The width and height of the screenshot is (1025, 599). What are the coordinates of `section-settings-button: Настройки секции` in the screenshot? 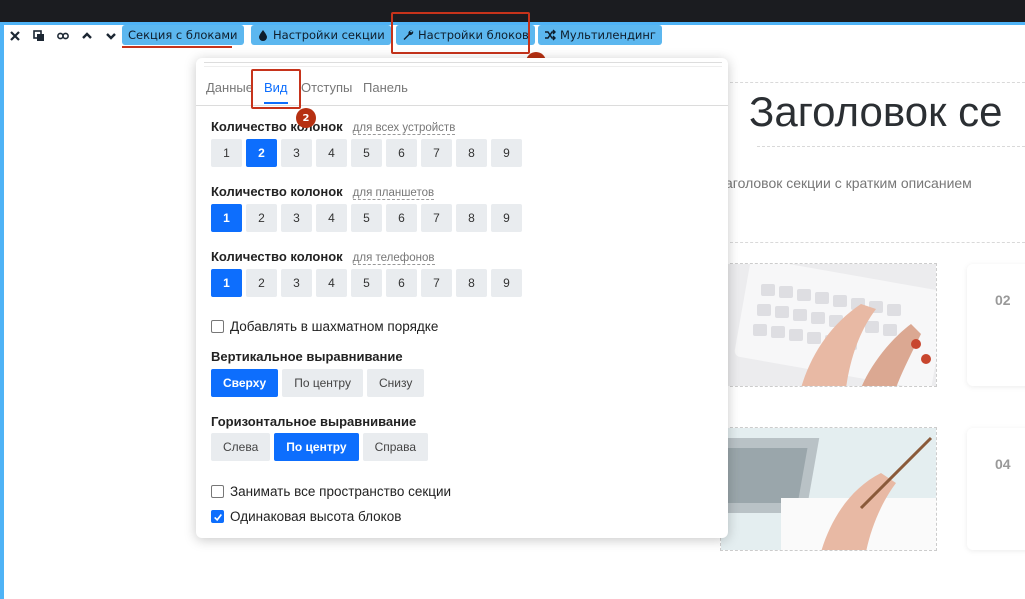 It's located at (321, 35).